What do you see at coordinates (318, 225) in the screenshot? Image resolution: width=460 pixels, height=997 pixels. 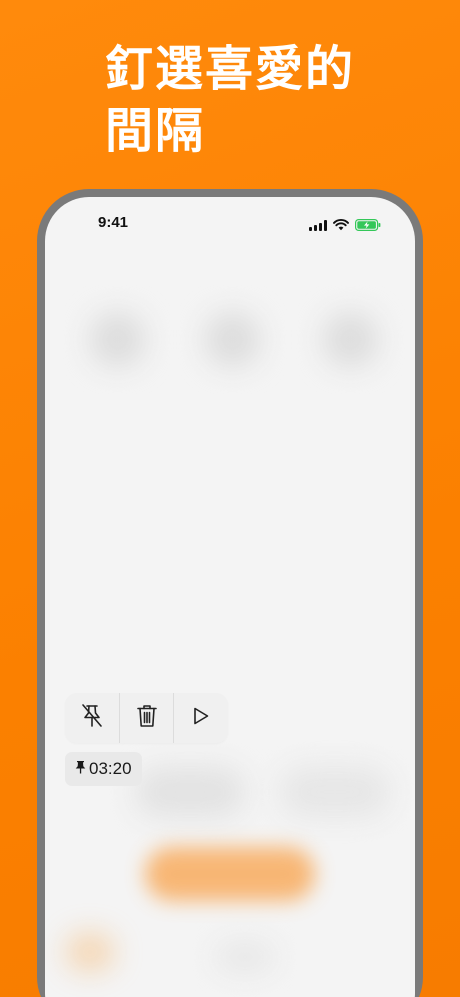 I see `cellular-signal-icon` at bounding box center [318, 225].